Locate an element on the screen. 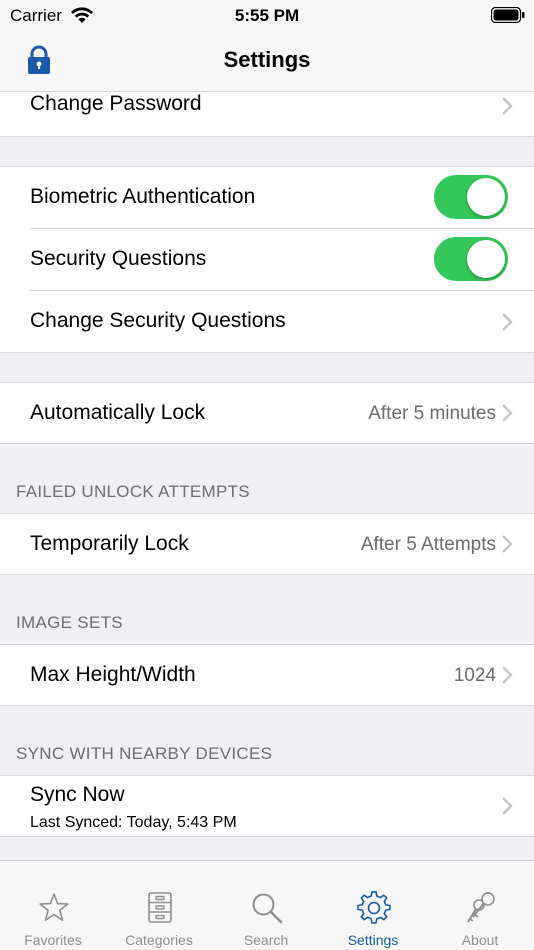  tab-categories: Categories is located at coordinates (159, 905).